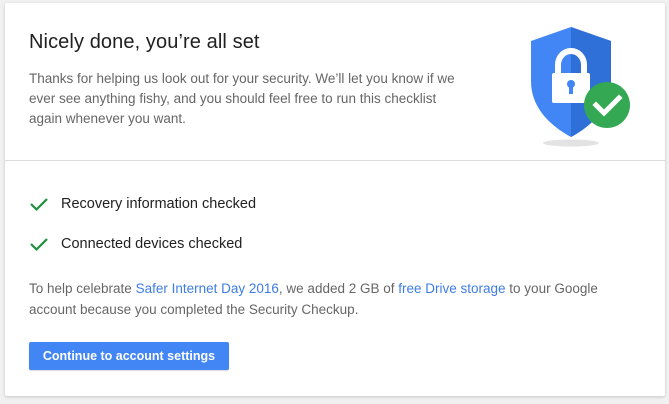  Describe the element at coordinates (159, 204) in the screenshot. I see `checklist-item-label: Recovery information checked` at that location.